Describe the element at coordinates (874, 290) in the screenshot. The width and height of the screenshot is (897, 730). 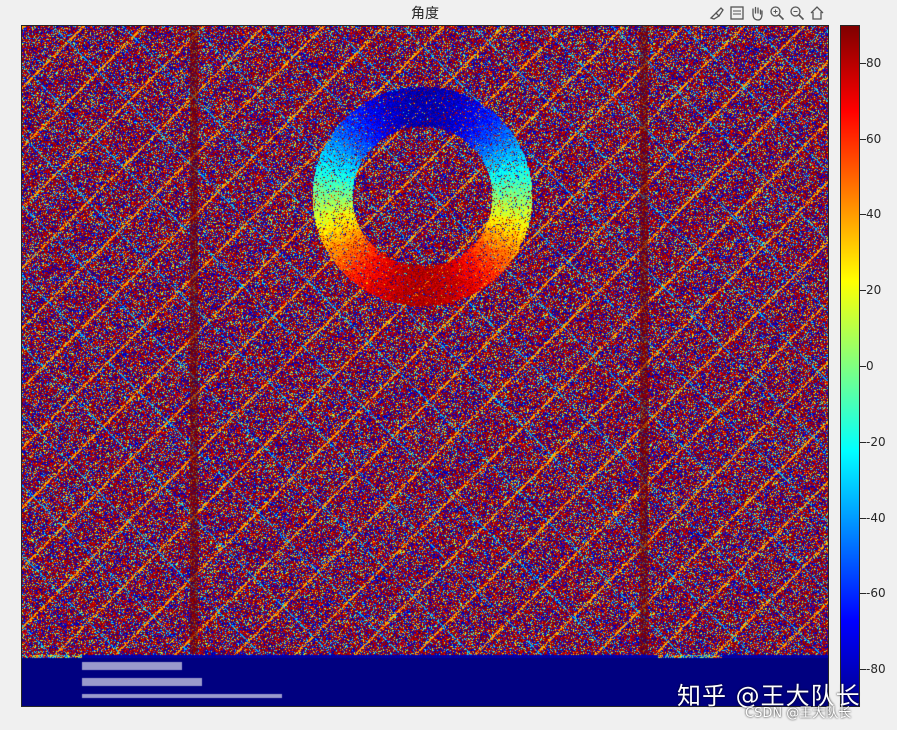
I see `colorbar-tick-label: 20` at that location.